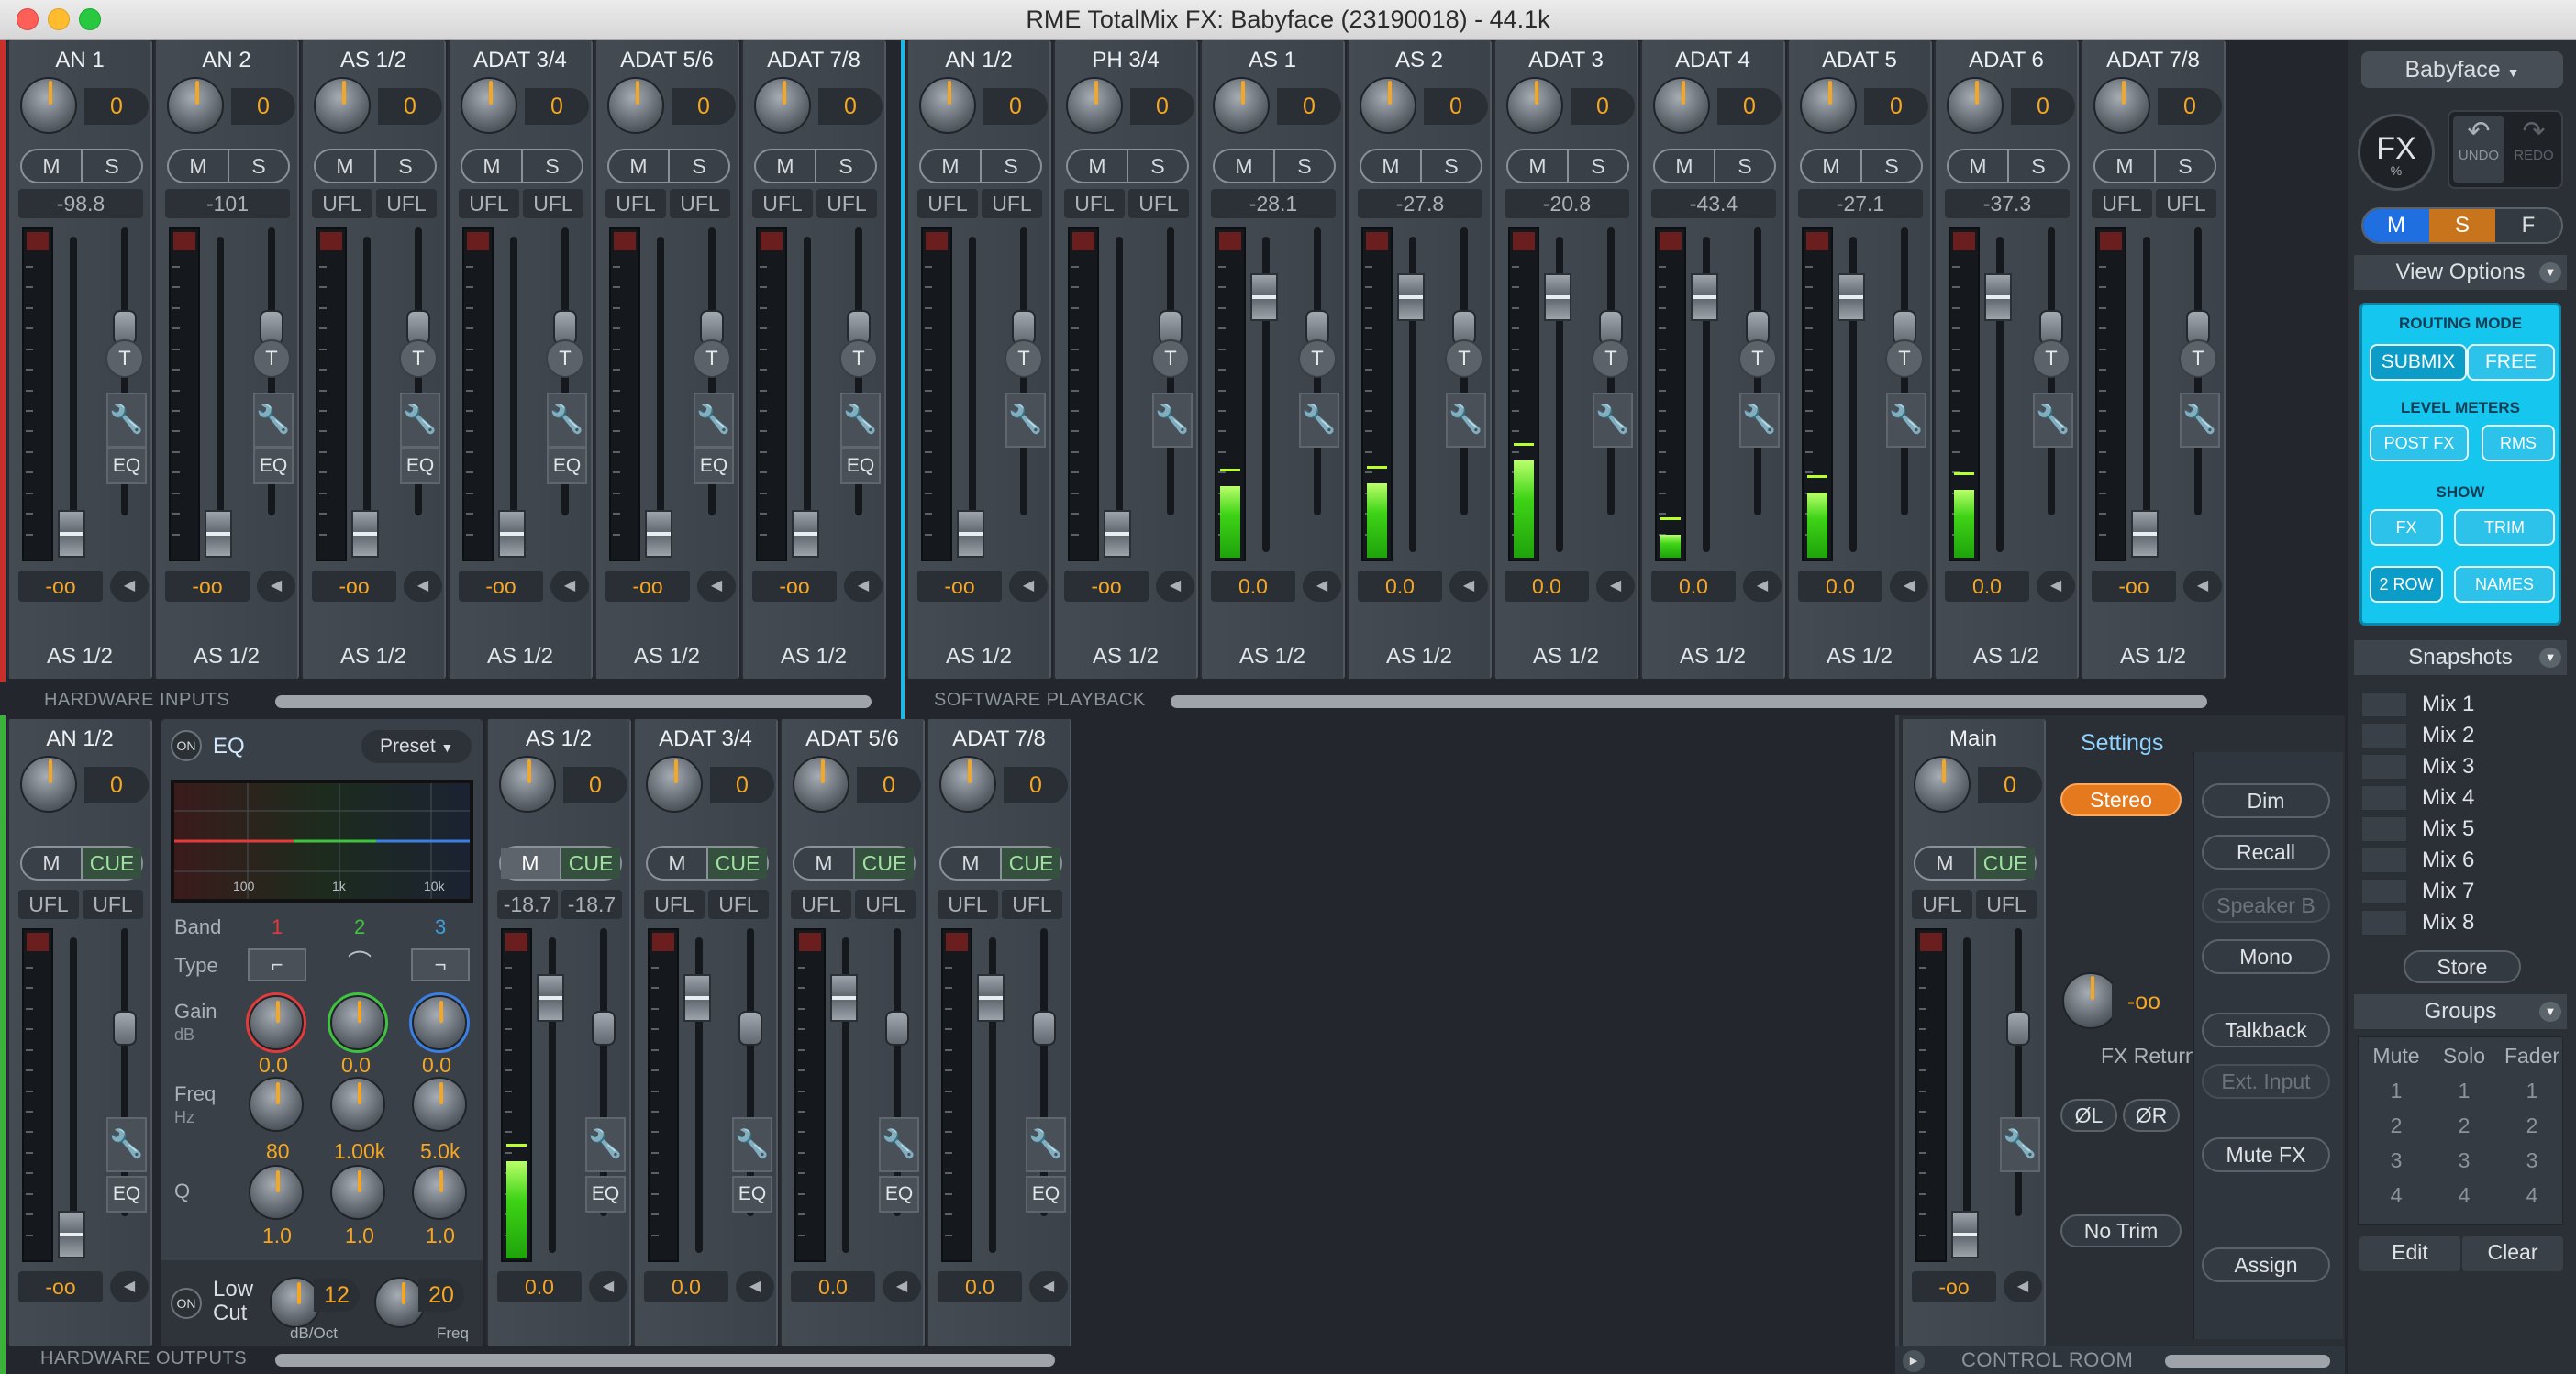  Describe the element at coordinates (2006, 60) in the screenshot. I see `channel-name: ADAT 6` at that location.